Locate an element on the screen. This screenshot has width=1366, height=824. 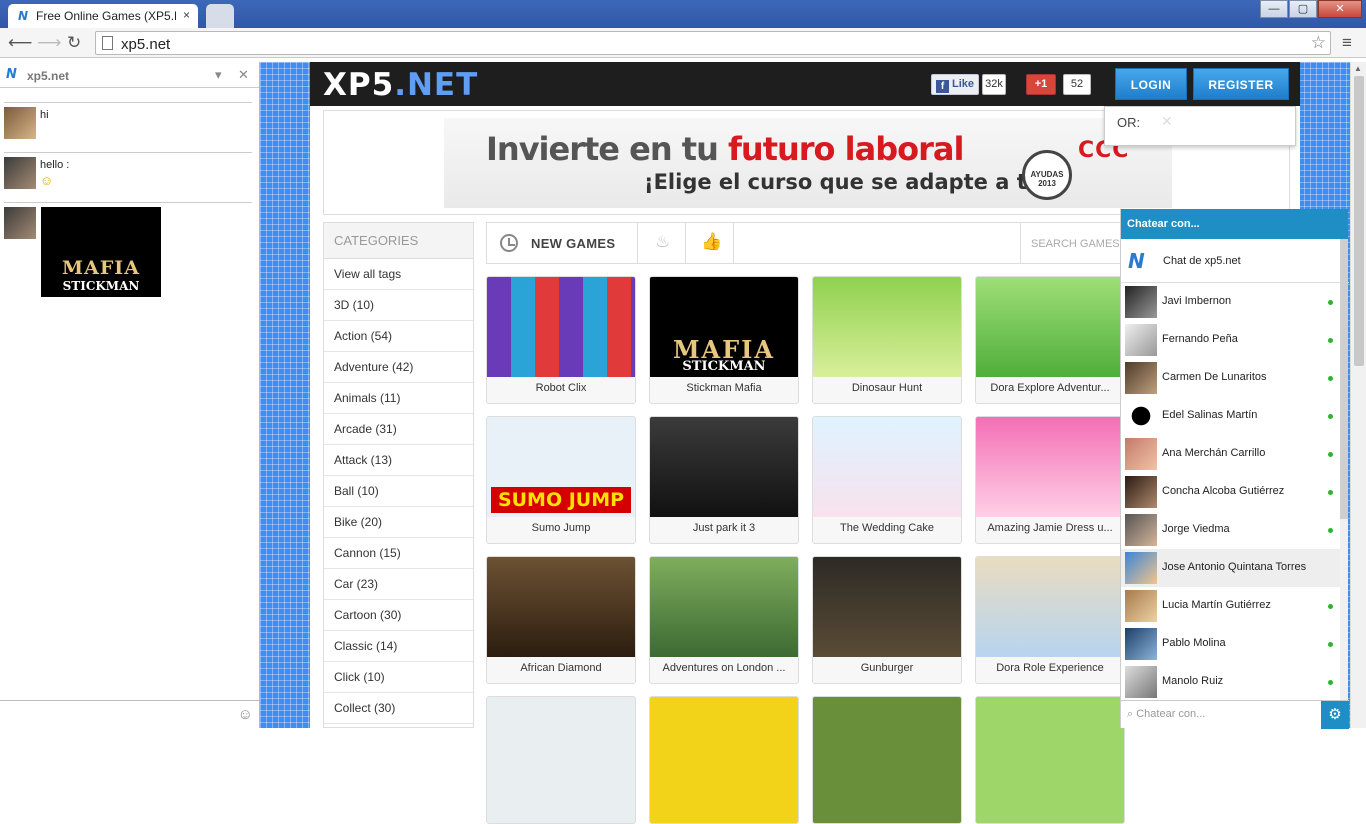
category-item: Adventure (42) is located at coordinates (398, 367).